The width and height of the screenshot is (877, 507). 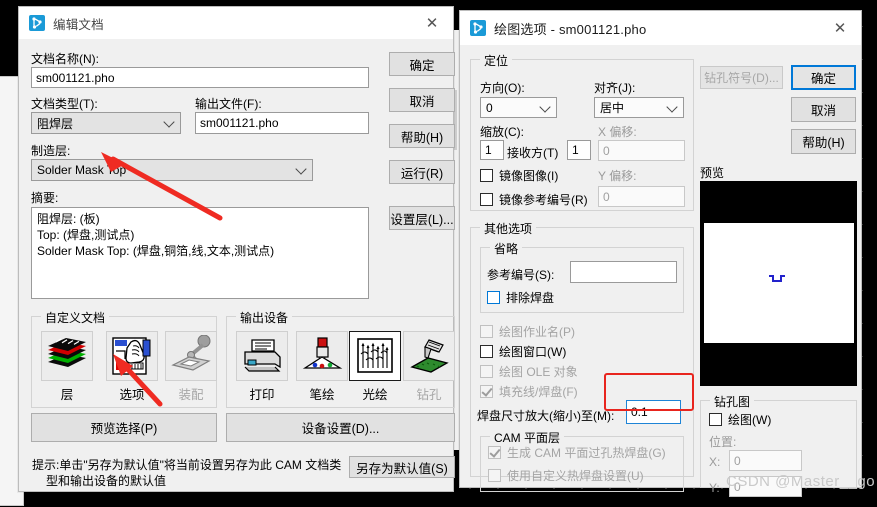 I want to click on route-icon, so click(x=37, y=23).